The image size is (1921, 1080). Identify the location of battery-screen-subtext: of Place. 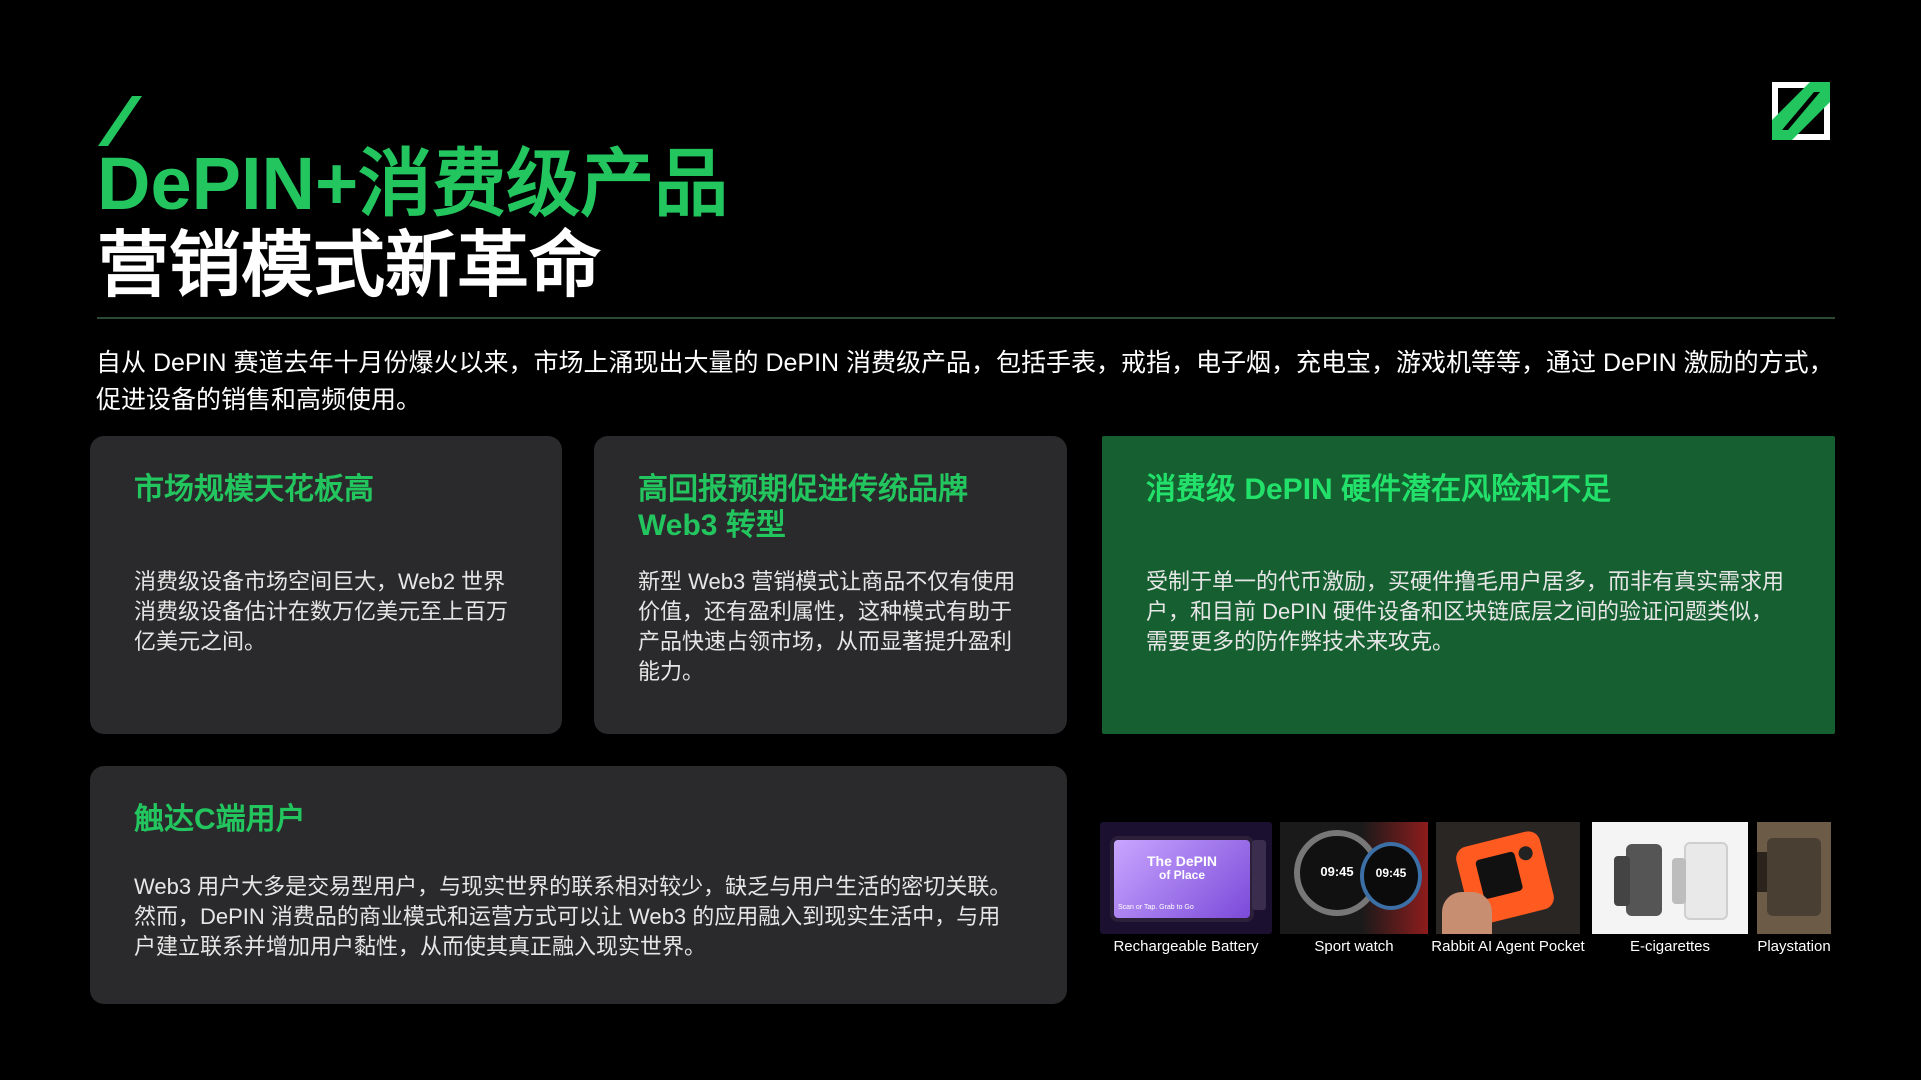
(1182, 875).